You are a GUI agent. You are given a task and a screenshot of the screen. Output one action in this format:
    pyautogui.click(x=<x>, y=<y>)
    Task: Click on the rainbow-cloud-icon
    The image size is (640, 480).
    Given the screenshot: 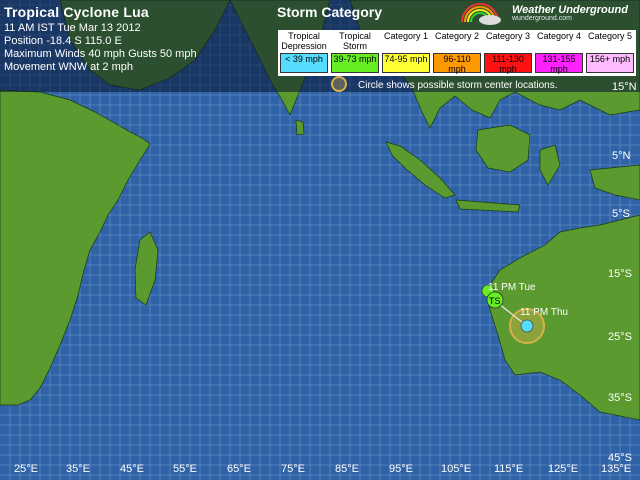 What is the action you would take?
    pyautogui.click(x=481, y=14)
    